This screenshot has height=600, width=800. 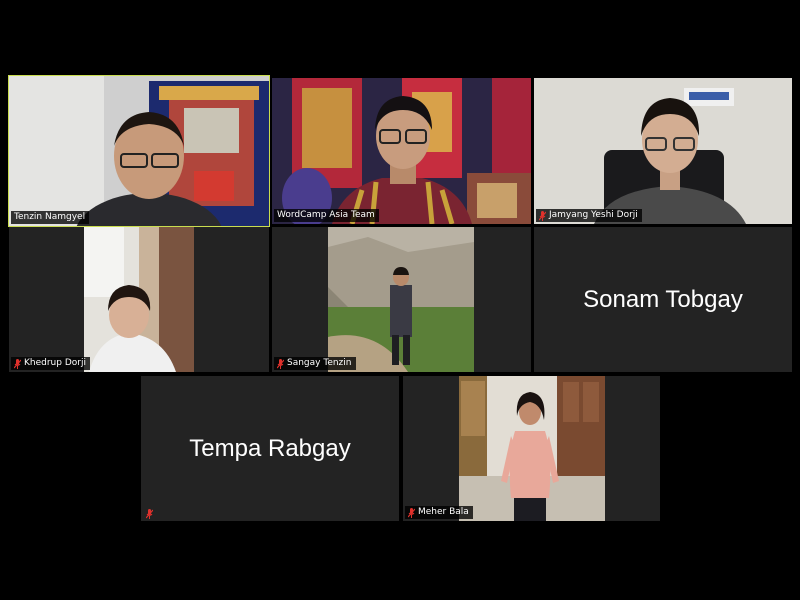 I want to click on video-tile-jamyang-yeshi-dorji: Jamyang Yeshi Dorji, so click(x=663, y=151).